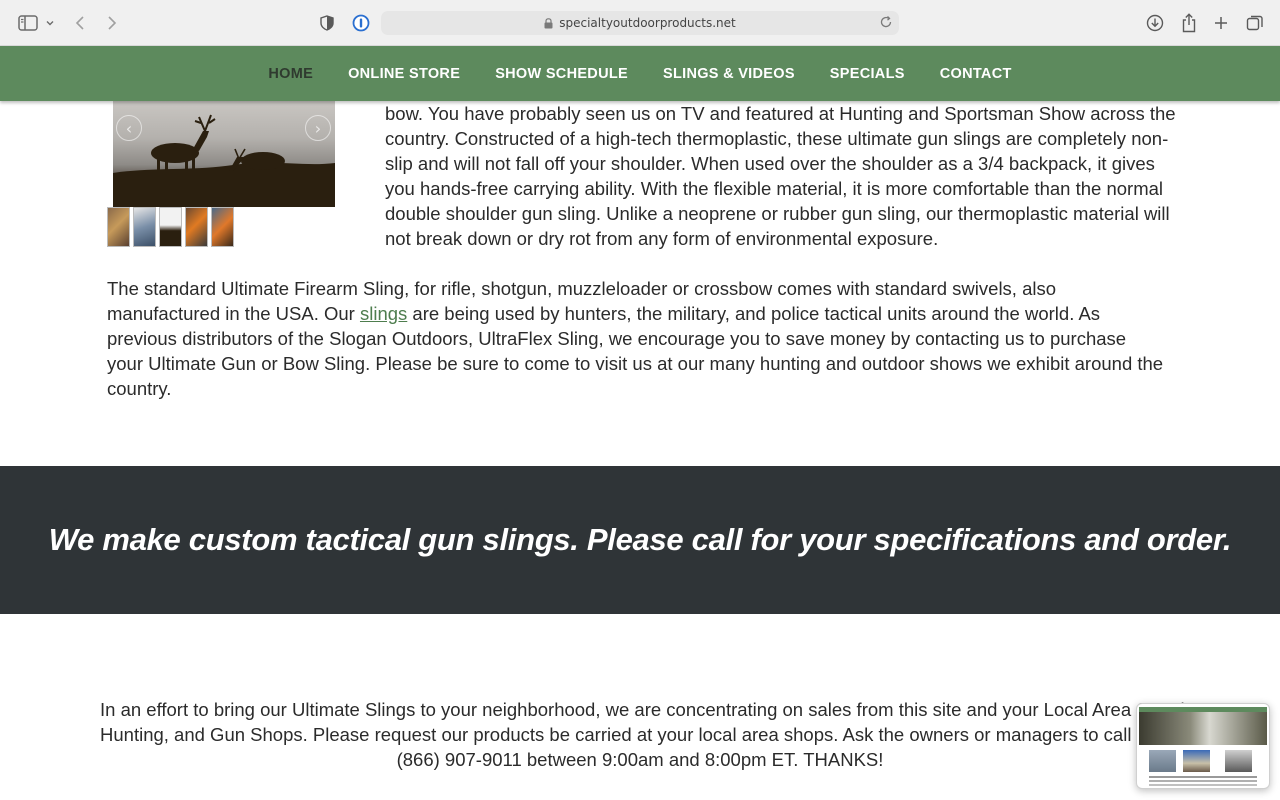  I want to click on slider-thumbnails, so click(170, 227).